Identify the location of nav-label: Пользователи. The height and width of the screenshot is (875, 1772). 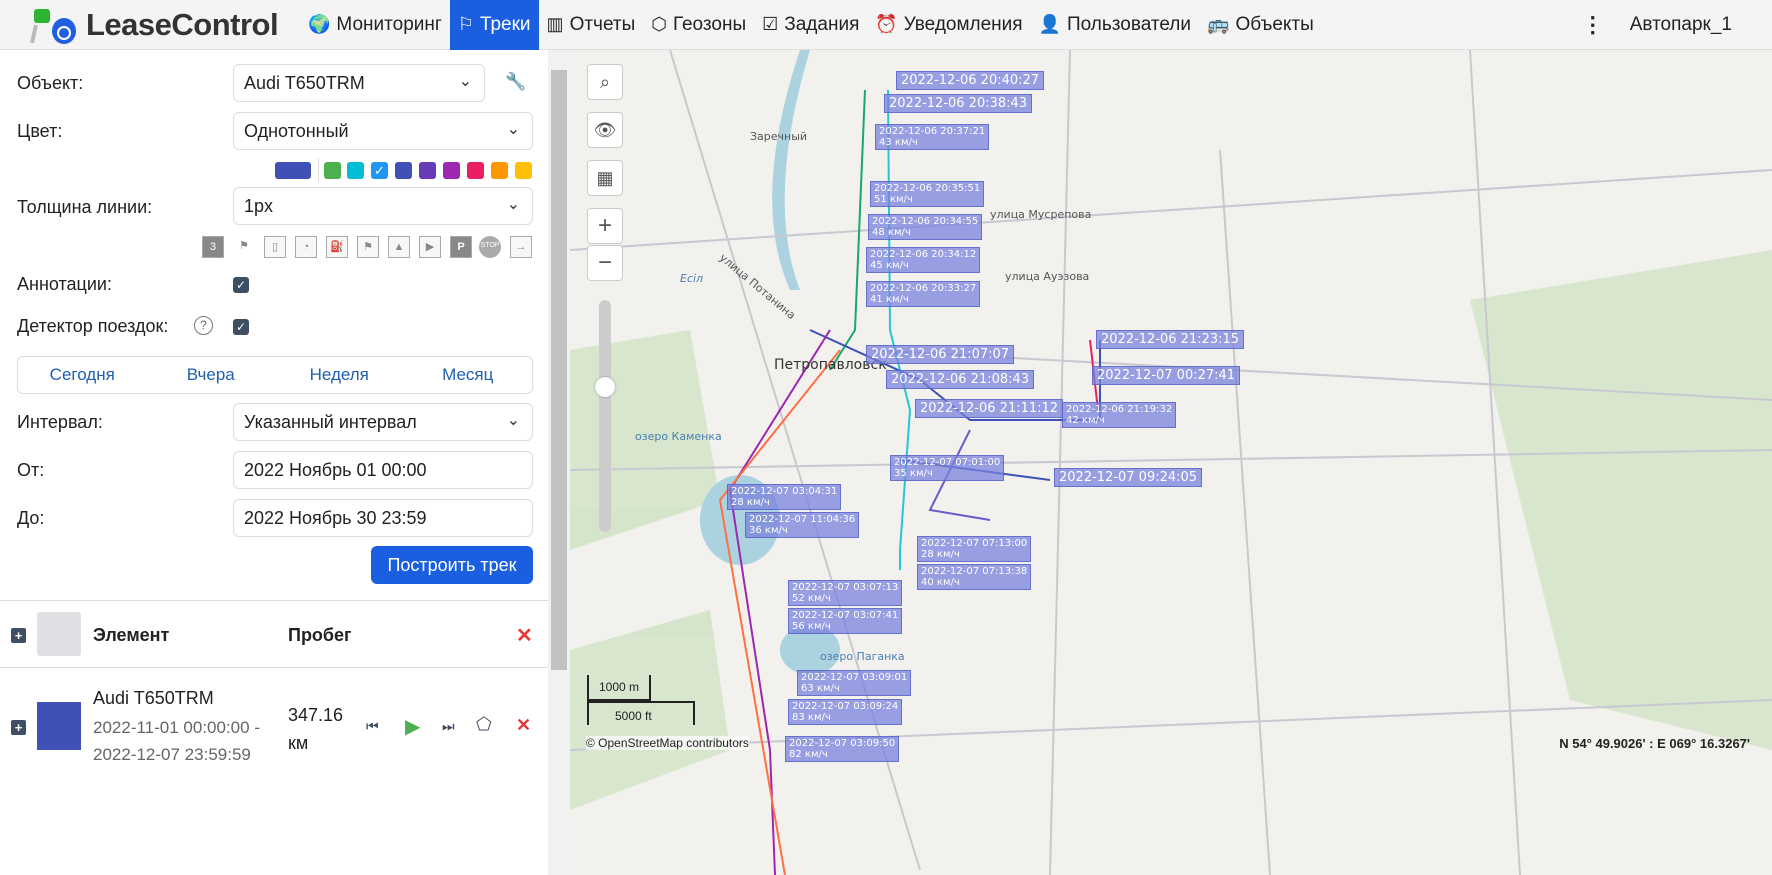
(1129, 24).